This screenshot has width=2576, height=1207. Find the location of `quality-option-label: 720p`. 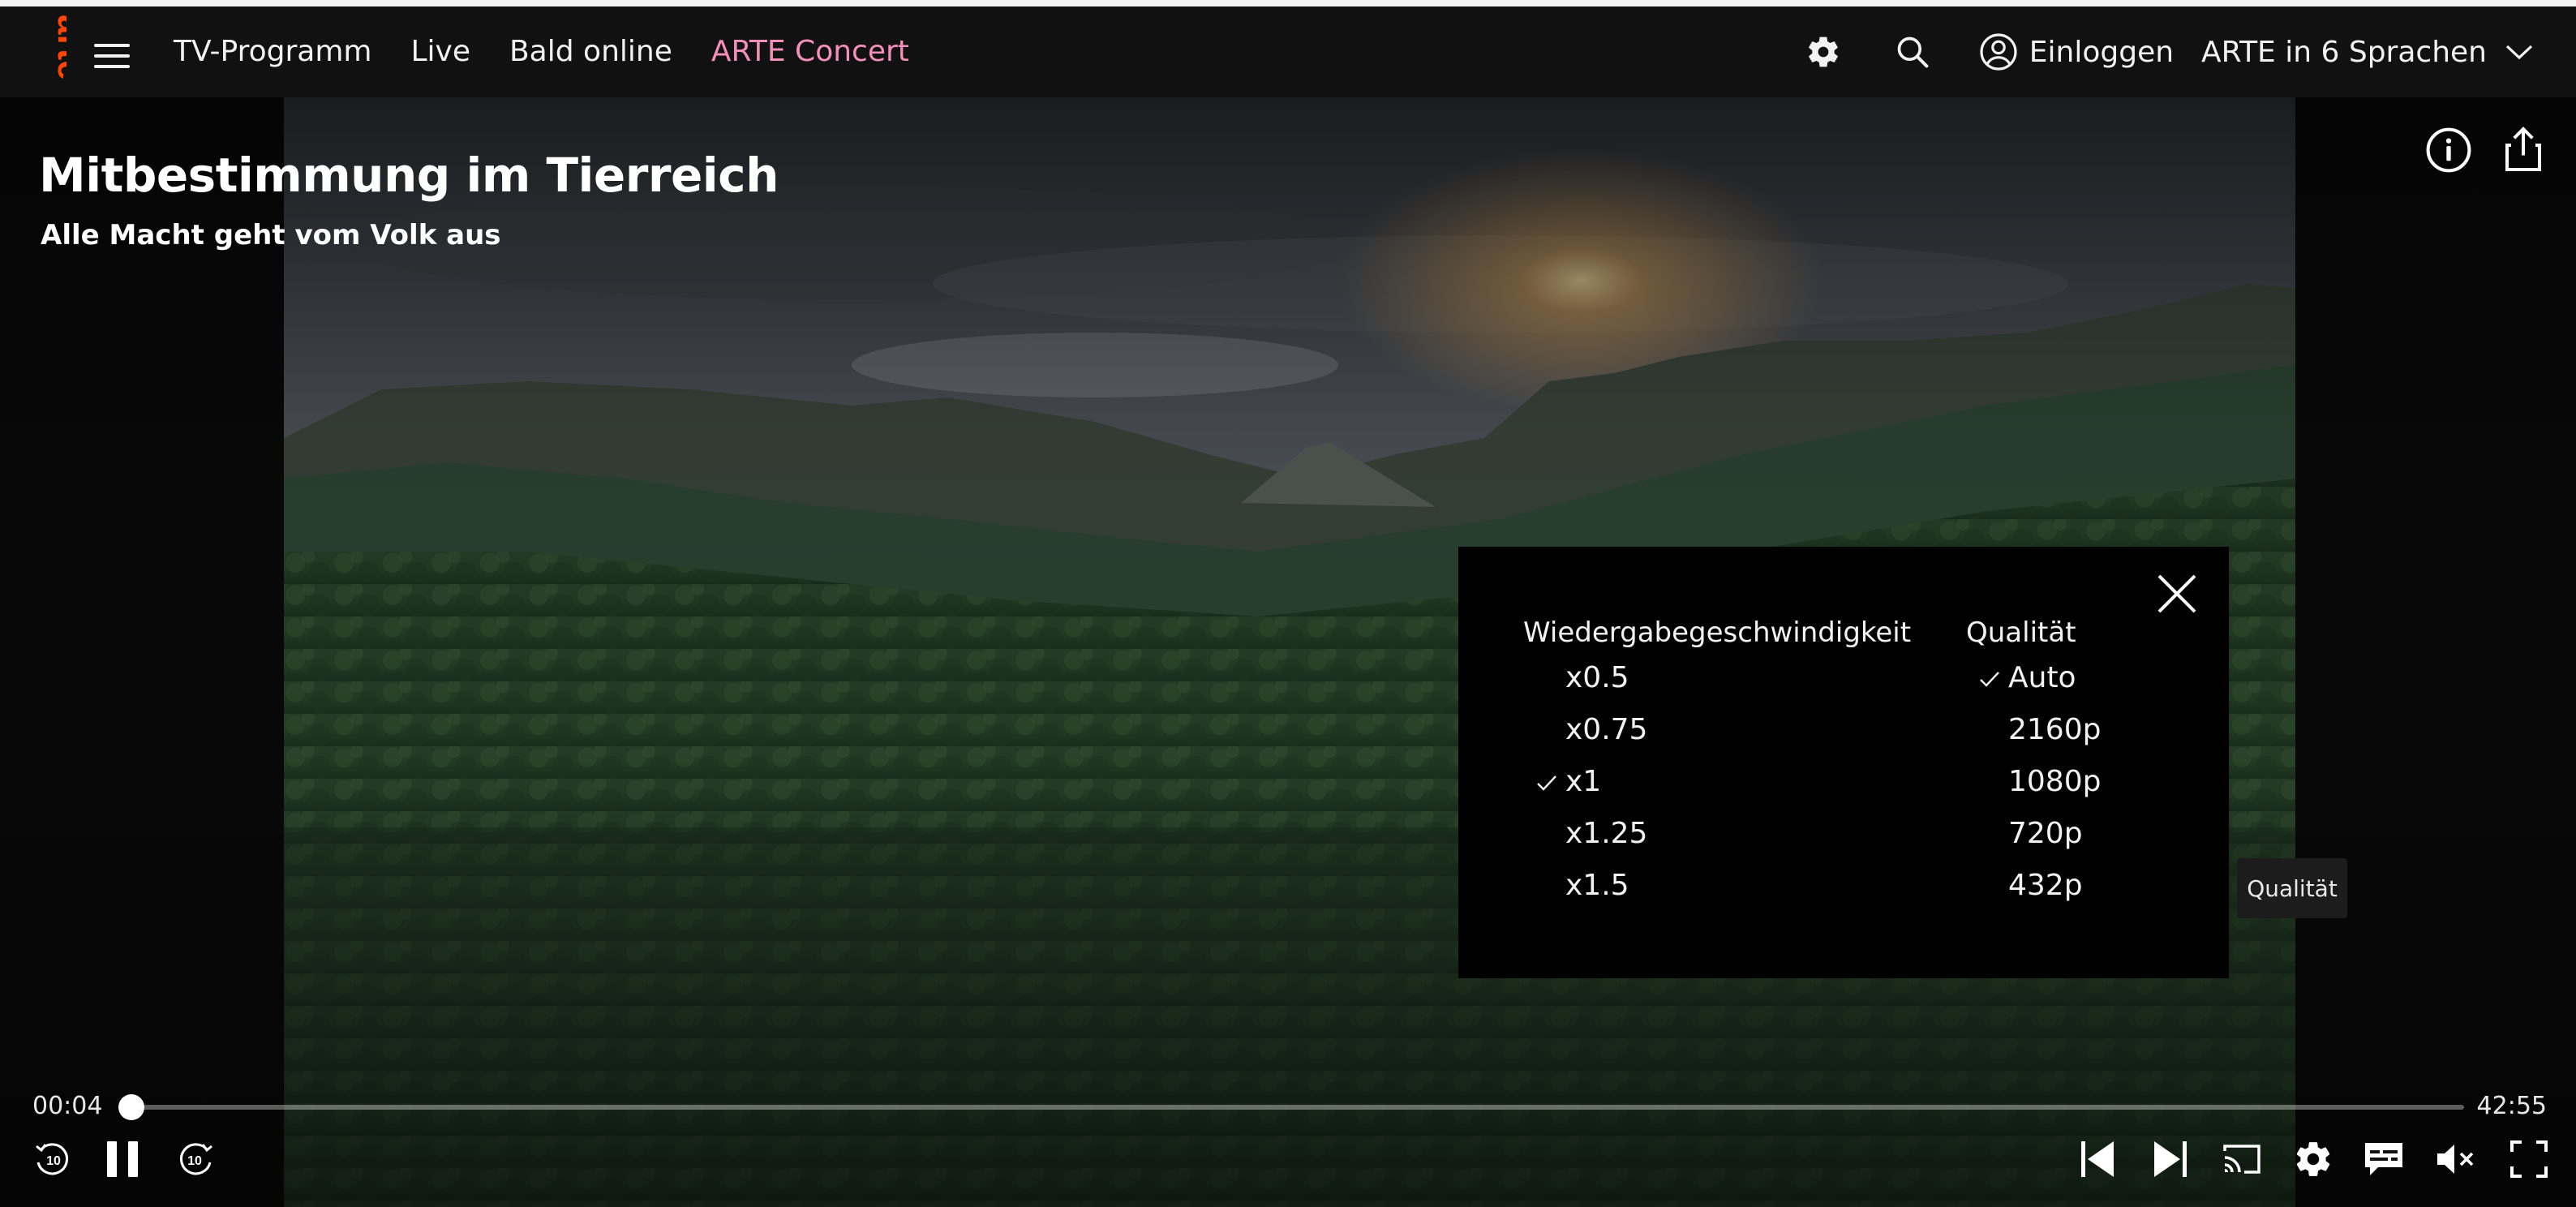

quality-option-label: 720p is located at coordinates (2045, 833).